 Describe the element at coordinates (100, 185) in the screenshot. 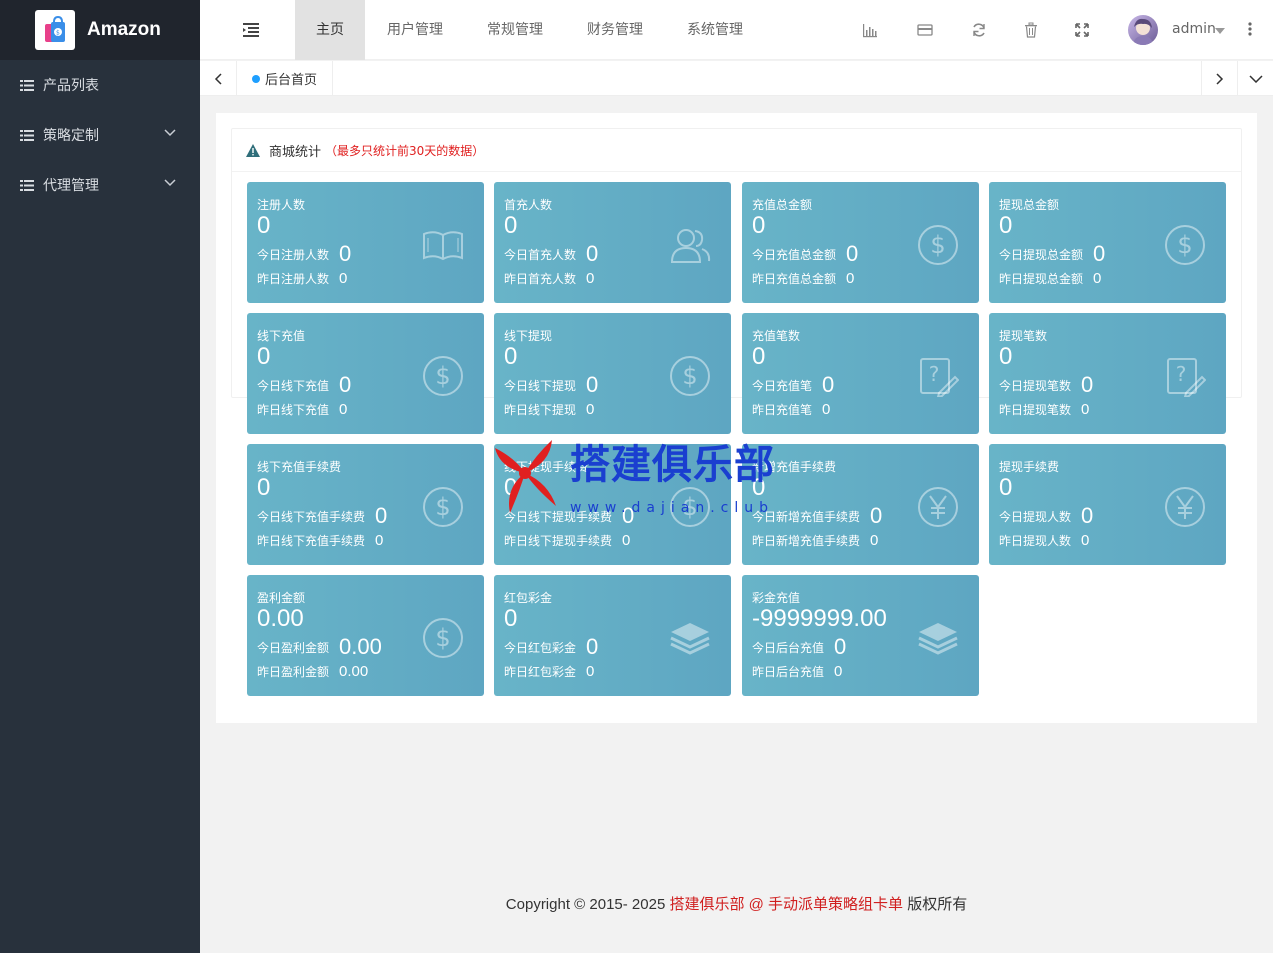

I see `sidebar-item-agents: 代理管理` at that location.